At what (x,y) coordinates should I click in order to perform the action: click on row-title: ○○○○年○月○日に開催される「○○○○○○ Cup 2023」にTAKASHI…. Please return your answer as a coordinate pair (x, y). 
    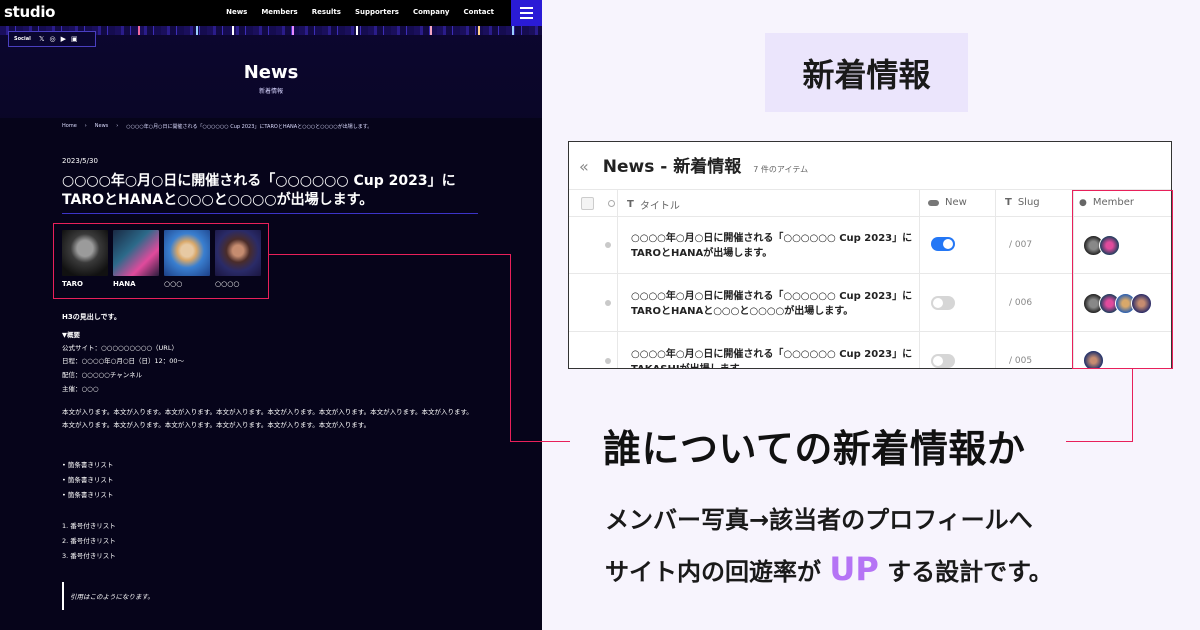
    Looking at the image, I should click on (774, 357).